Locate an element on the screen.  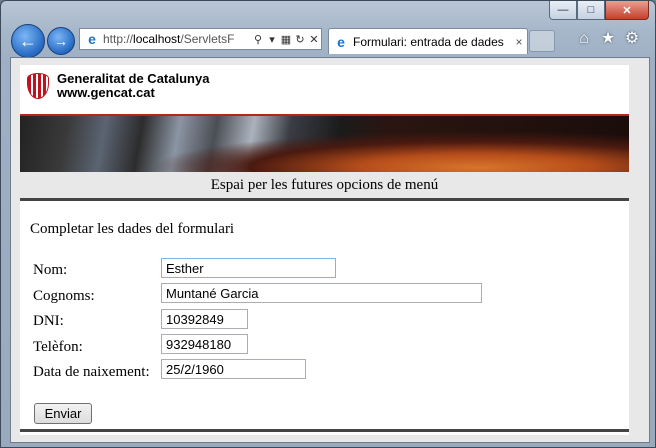
compat-icon: ▦ is located at coordinates (286, 39).